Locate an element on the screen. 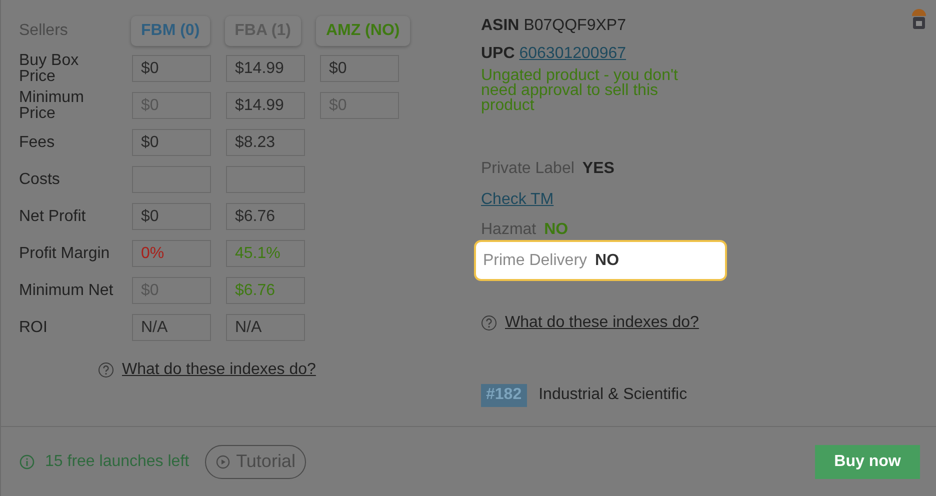  asin-label: ASIN is located at coordinates (500, 25).